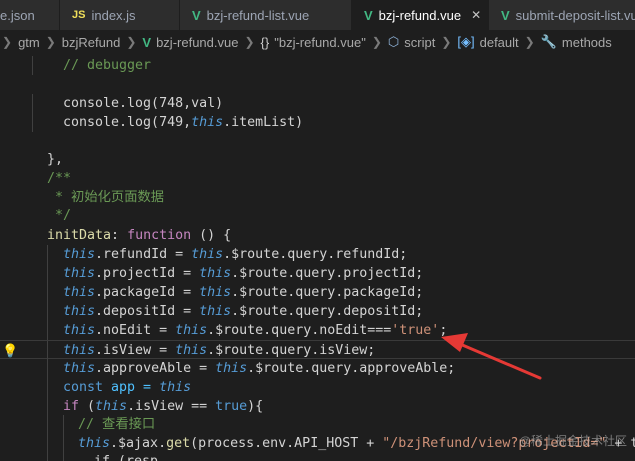 This screenshot has height=461, width=635. What do you see at coordinates (572, 441) in the screenshot?
I see `watermark: @稀土掘金技术社区` at bounding box center [572, 441].